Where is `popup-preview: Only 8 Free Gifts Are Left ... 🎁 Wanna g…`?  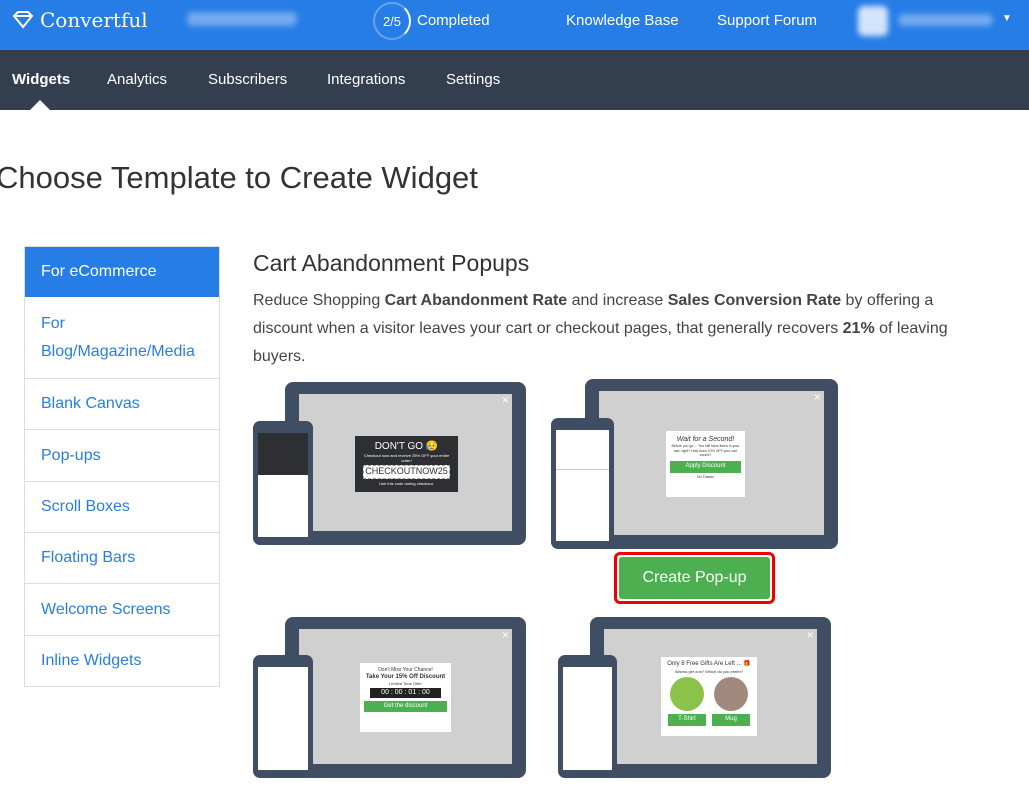
popup-preview: Only 8 Free Gifts Are Left ... 🎁 Wanna g… is located at coordinates (709, 696).